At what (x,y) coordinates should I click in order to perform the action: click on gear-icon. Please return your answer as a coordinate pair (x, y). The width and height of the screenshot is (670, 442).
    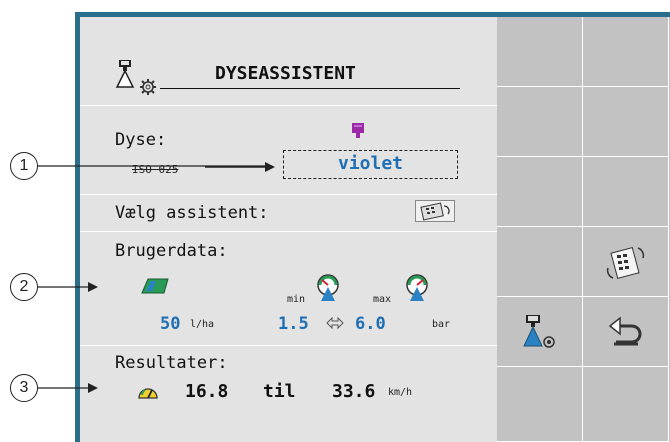
    Looking at the image, I should click on (148, 87).